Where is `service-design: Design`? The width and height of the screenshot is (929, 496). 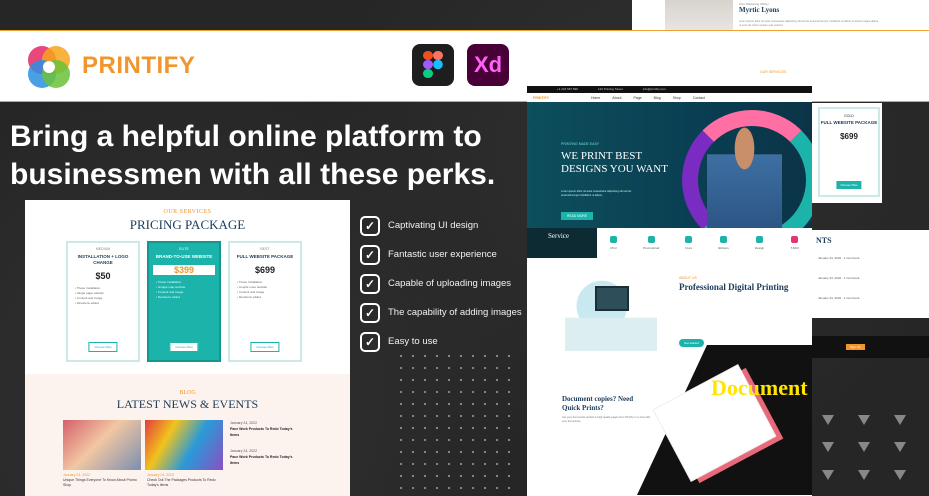
service-design: Design is located at coordinates (759, 243).